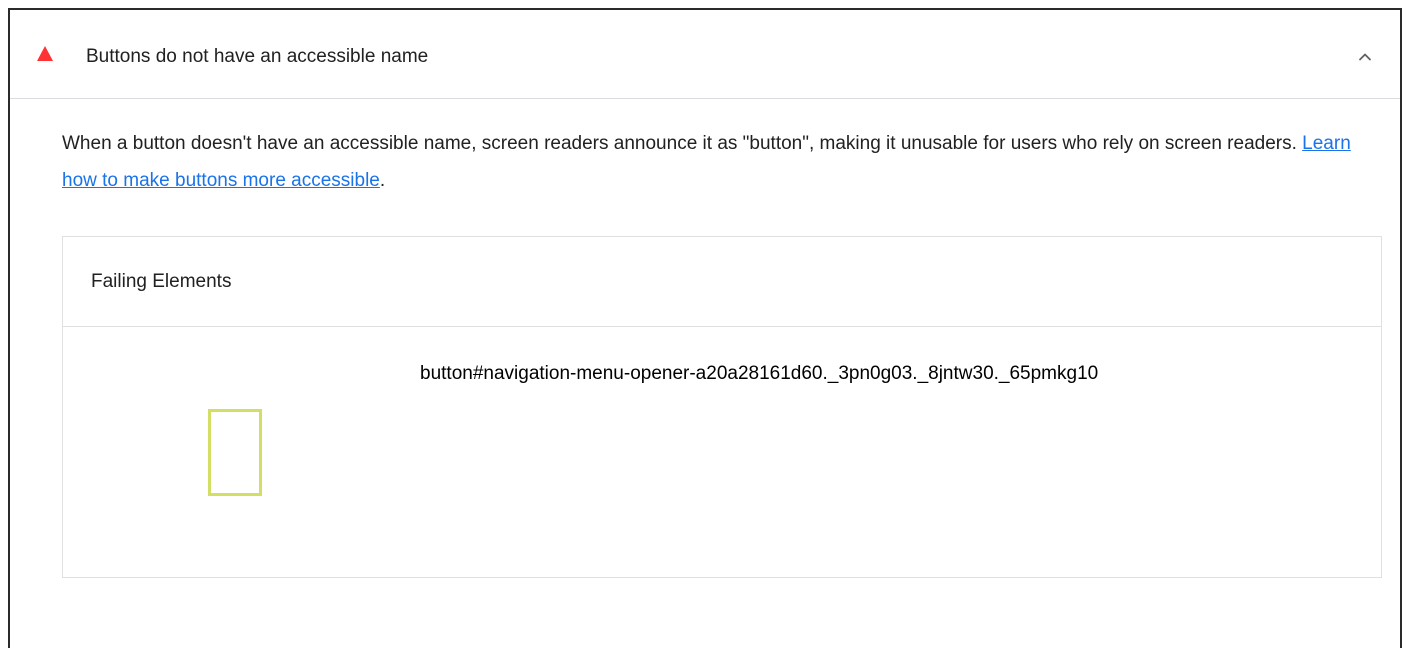 This screenshot has width=1406, height=648. Describe the element at coordinates (257, 56) in the screenshot. I see `audit-title: Buttons do not have an accessible name` at that location.